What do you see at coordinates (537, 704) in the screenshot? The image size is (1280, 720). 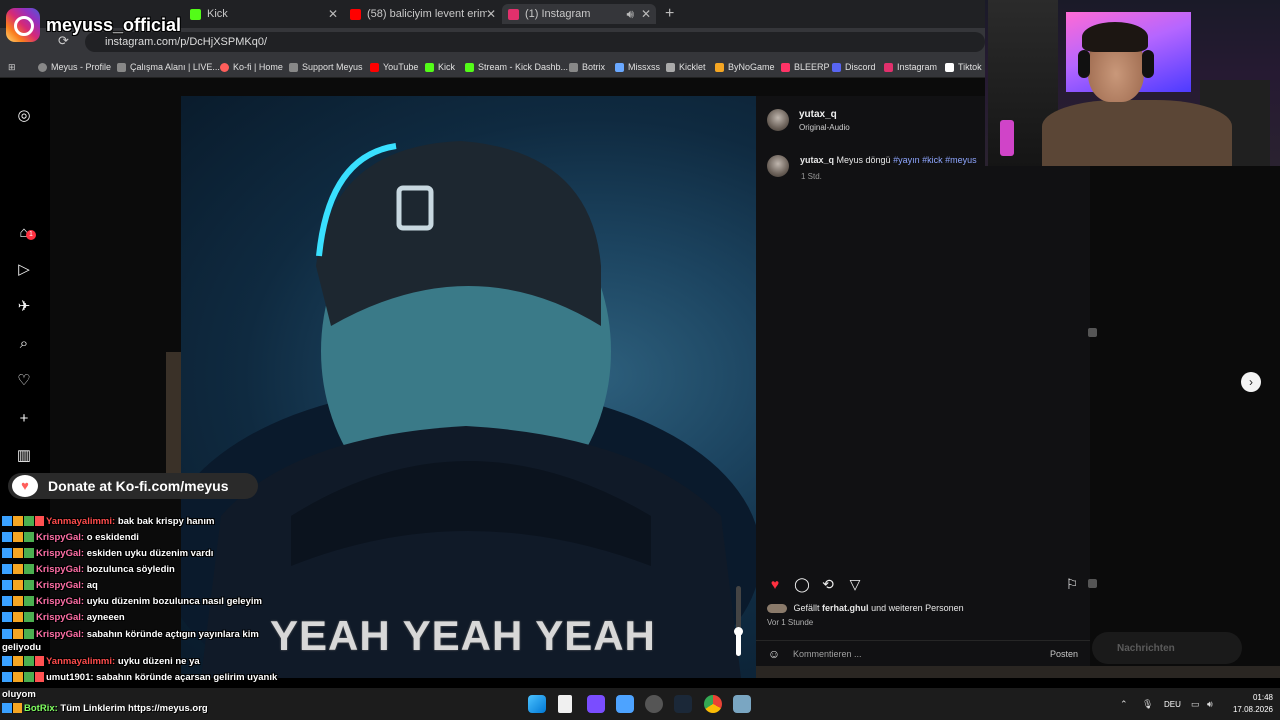 I see `windows-start-icon` at bounding box center [537, 704].